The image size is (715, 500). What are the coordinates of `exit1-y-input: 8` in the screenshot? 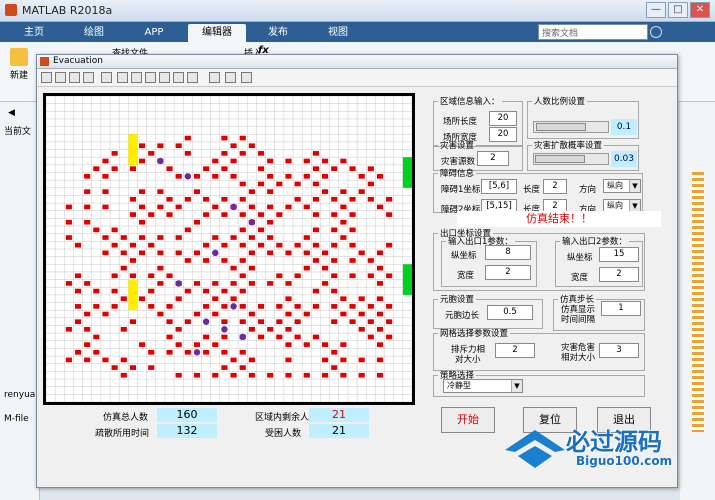 It's located at (508, 252).